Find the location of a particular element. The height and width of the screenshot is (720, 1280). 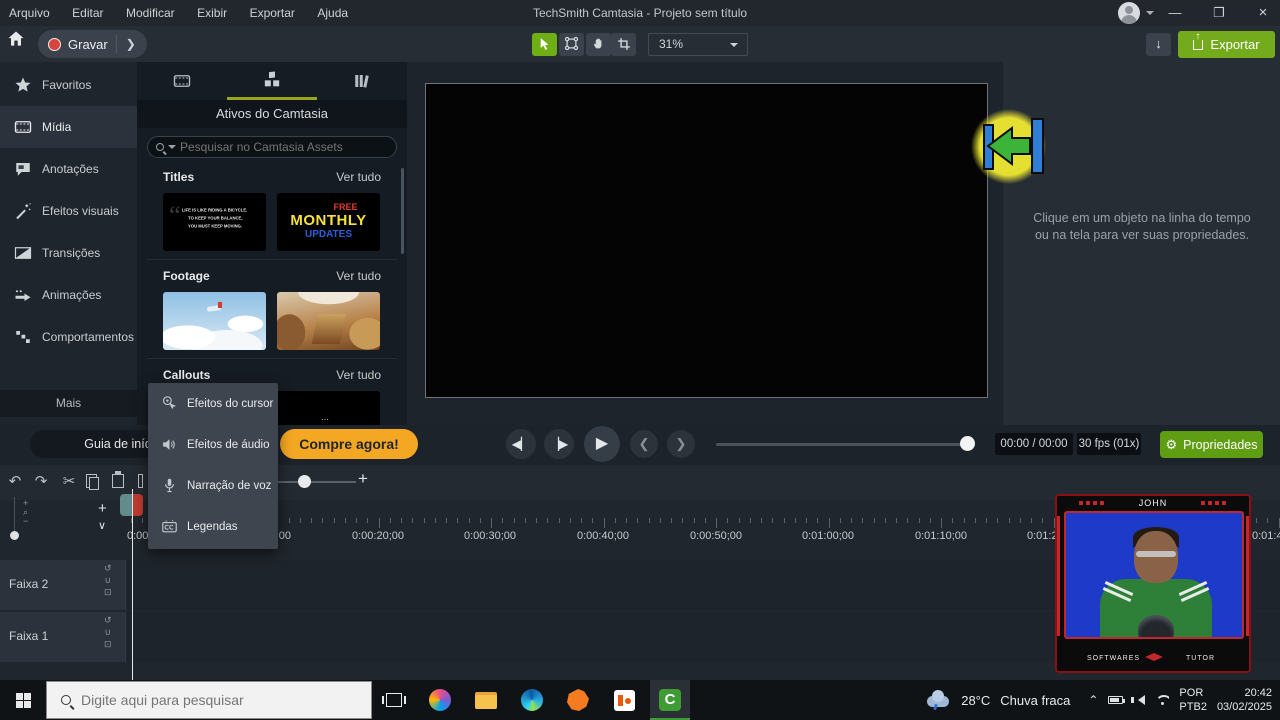

menu-item-narracao-de-voz: Narração de voz is located at coordinates (213, 485).